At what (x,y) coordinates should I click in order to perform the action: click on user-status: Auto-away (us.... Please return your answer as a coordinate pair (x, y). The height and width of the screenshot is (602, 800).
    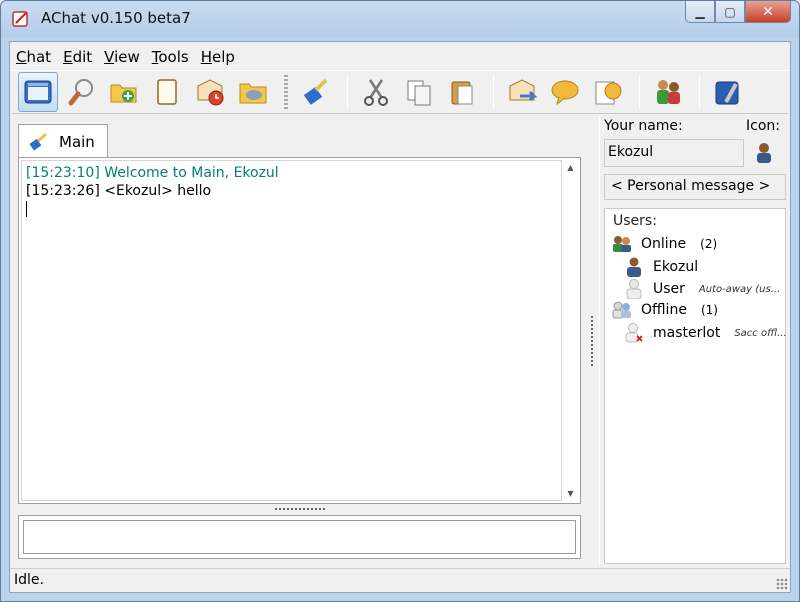
    Looking at the image, I should click on (739, 289).